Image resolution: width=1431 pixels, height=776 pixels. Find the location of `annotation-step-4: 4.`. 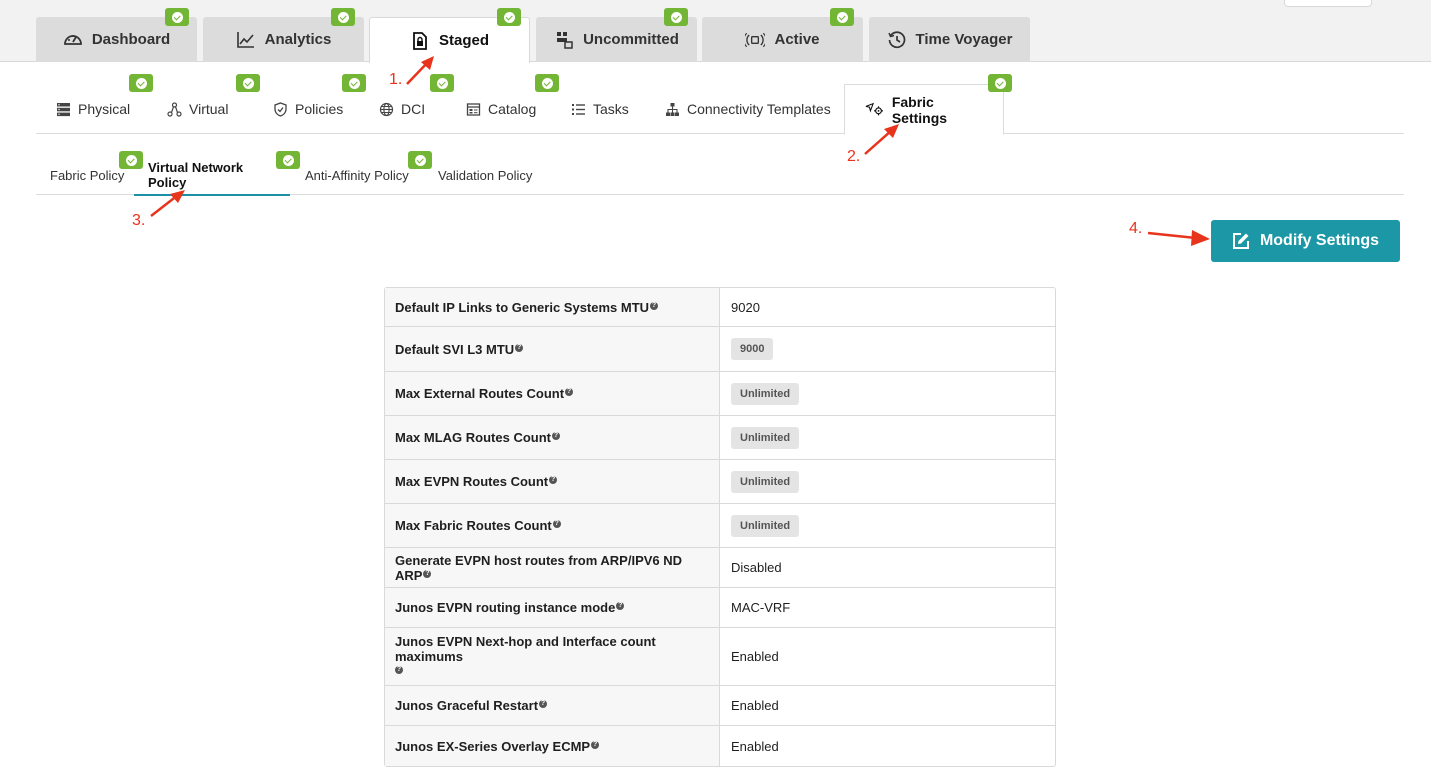

annotation-step-4: 4. is located at coordinates (1136, 228).